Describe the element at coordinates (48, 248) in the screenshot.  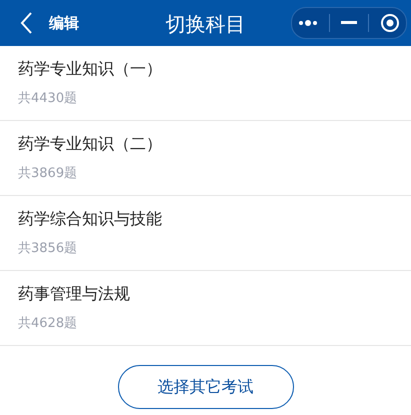
I see `question-count: 共3856题` at that location.